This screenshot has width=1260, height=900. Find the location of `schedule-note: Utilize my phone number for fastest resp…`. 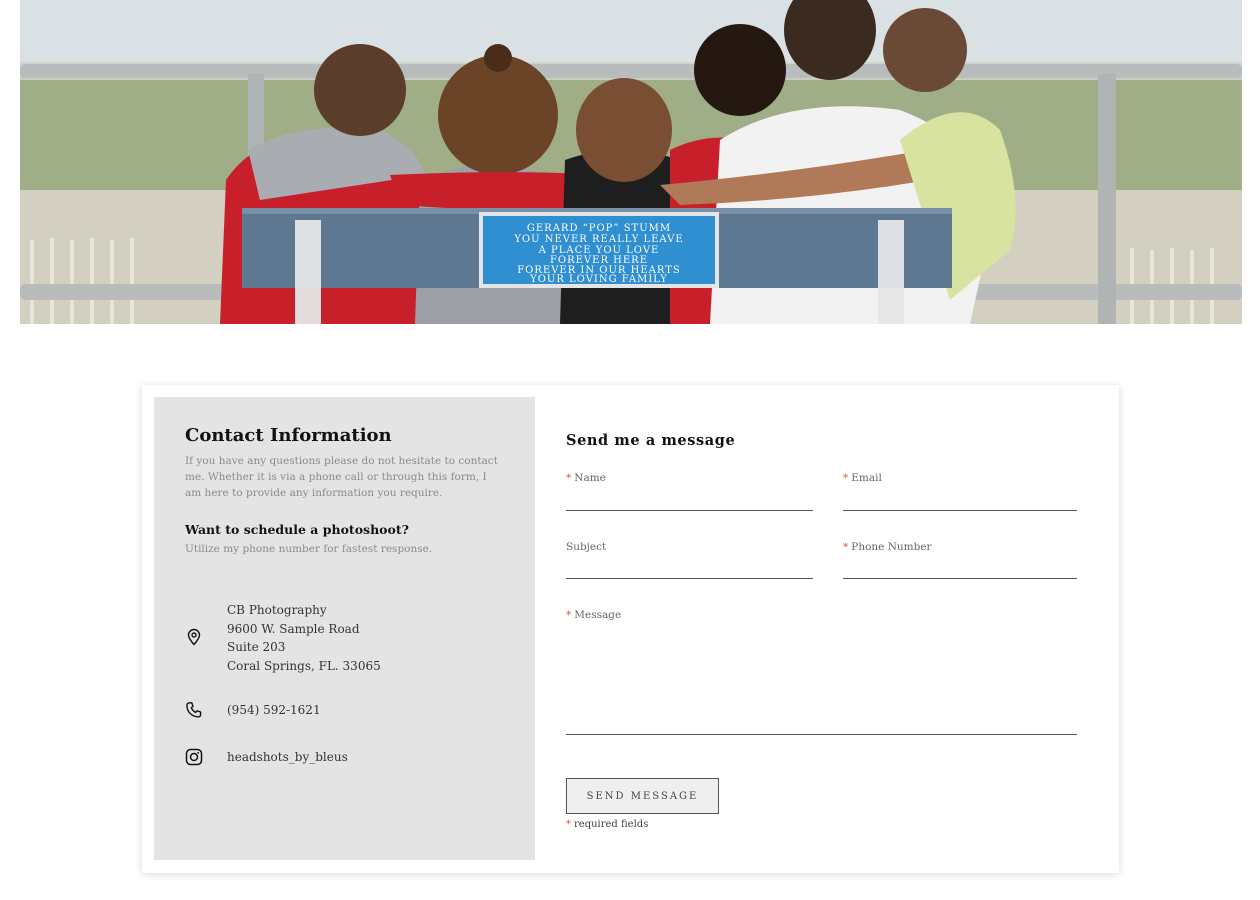

schedule-note: Utilize my phone number for fastest resp… is located at coordinates (309, 549).